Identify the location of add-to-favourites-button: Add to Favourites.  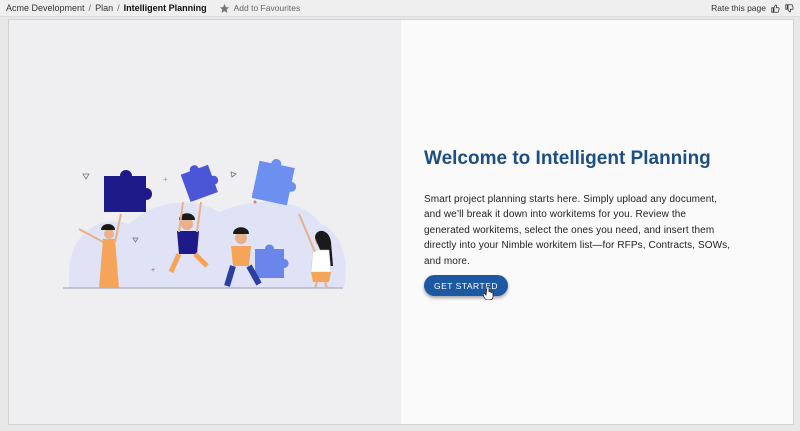
(260, 8).